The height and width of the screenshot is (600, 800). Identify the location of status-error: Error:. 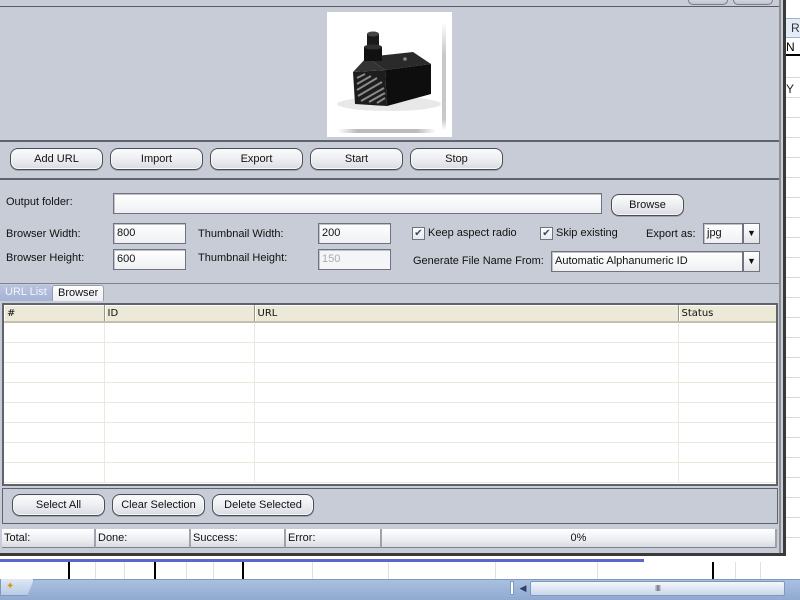
(334, 538).